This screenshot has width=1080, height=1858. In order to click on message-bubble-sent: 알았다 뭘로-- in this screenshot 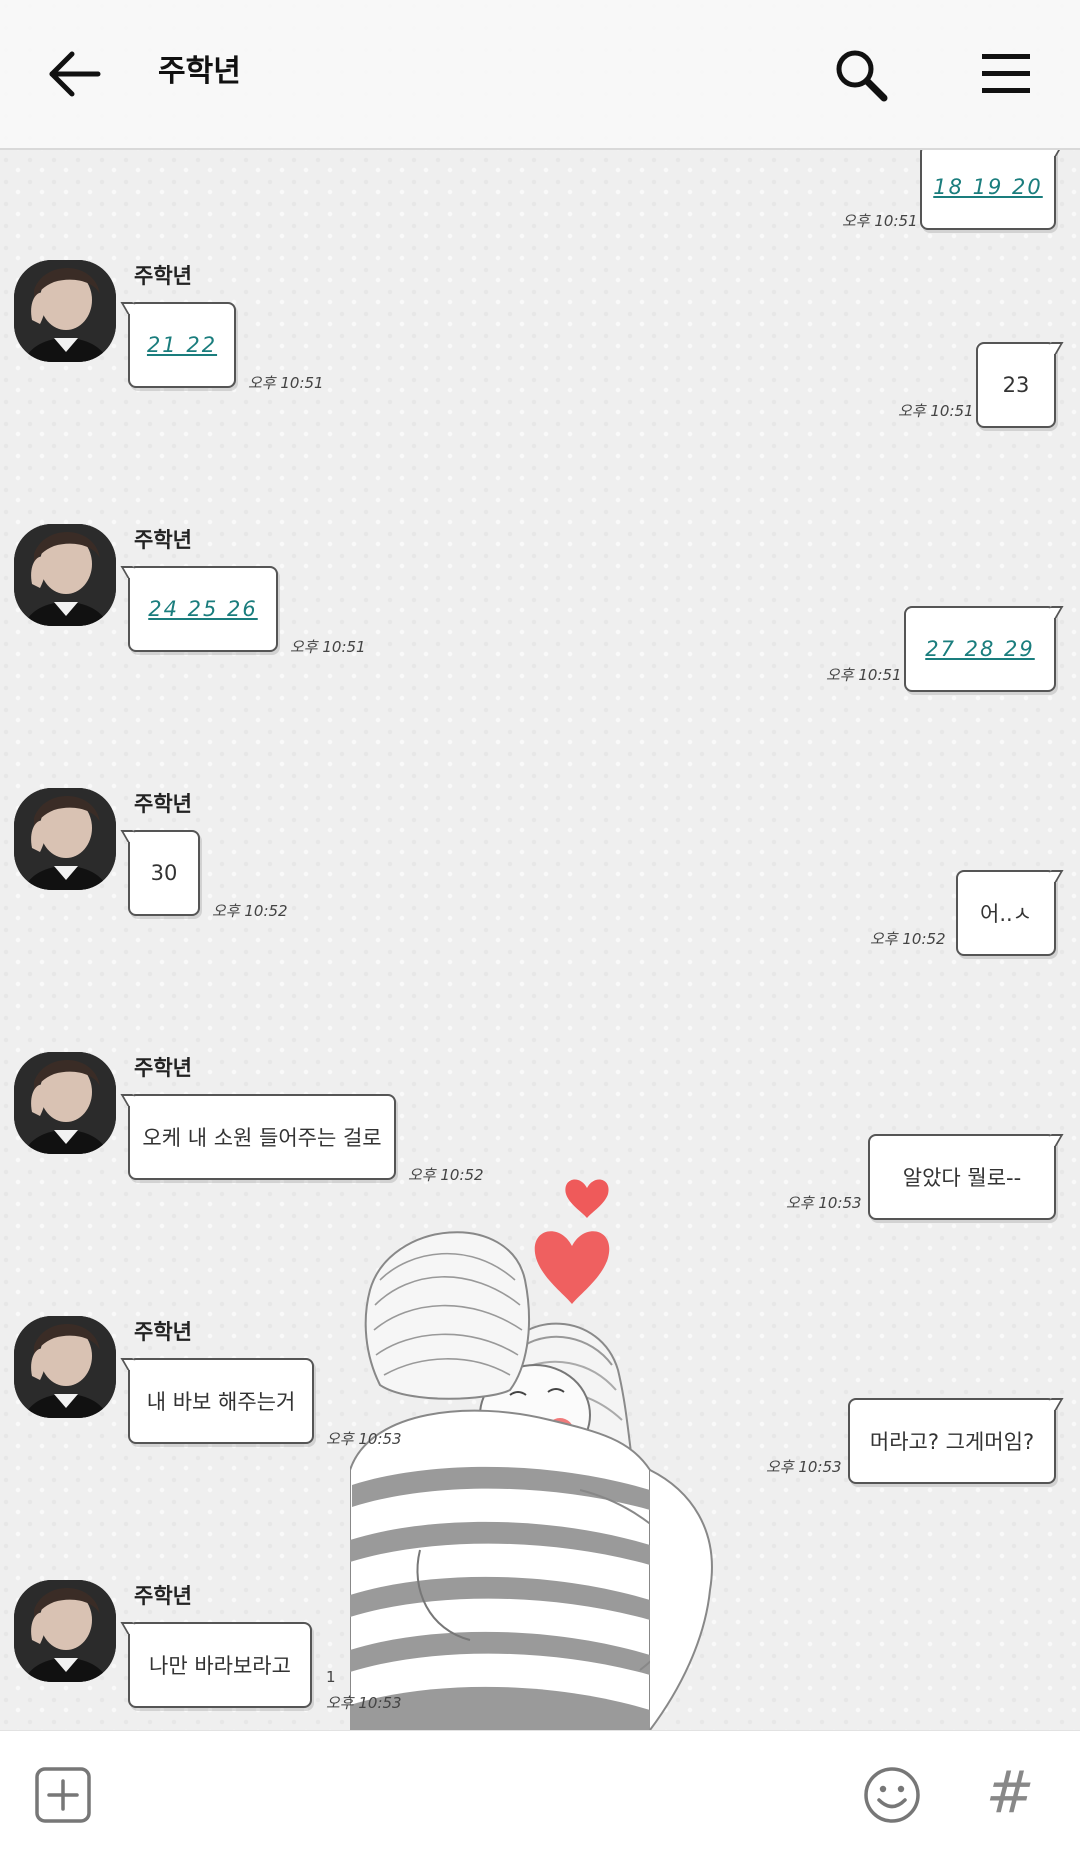, I will do `click(962, 1177)`.